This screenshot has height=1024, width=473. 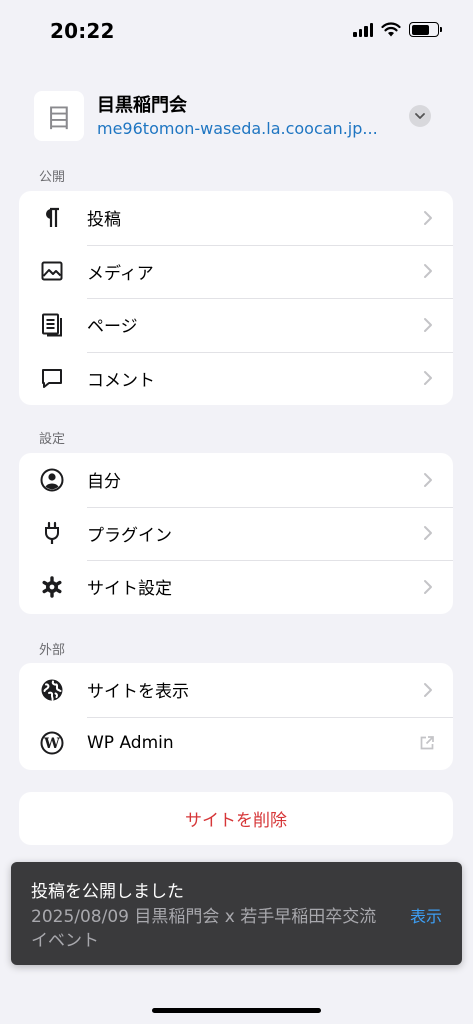 I want to click on menu-item-view-site: サイトを表示, so click(x=236, y=690).